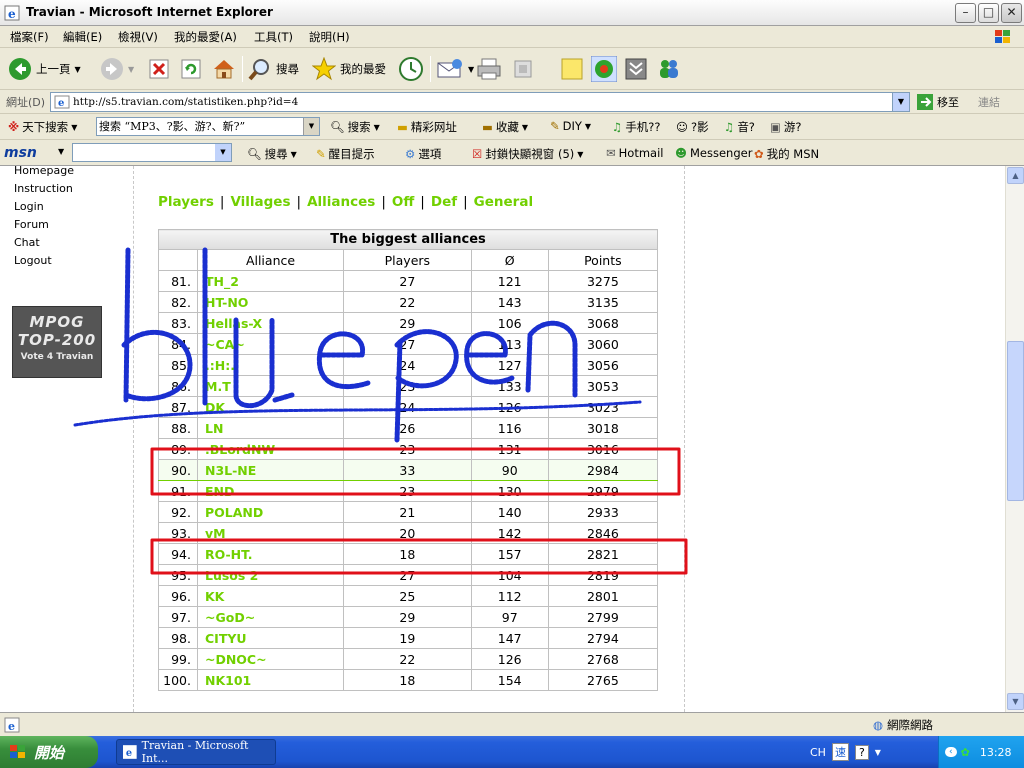 This screenshot has width=1024, height=768. What do you see at coordinates (840, 752) in the screenshot?
I see `ime-indicator: 速` at bounding box center [840, 752].